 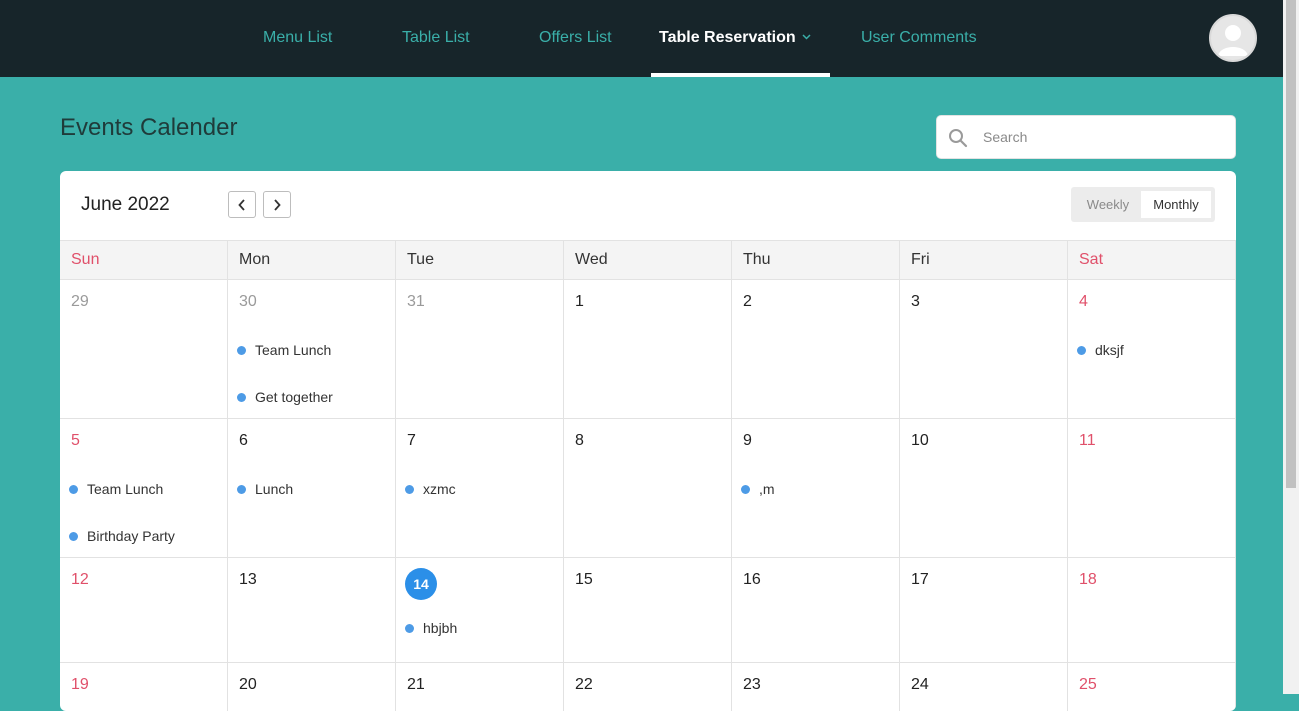 I want to click on weekday-header-sat: Sat, so click(x=1152, y=260).